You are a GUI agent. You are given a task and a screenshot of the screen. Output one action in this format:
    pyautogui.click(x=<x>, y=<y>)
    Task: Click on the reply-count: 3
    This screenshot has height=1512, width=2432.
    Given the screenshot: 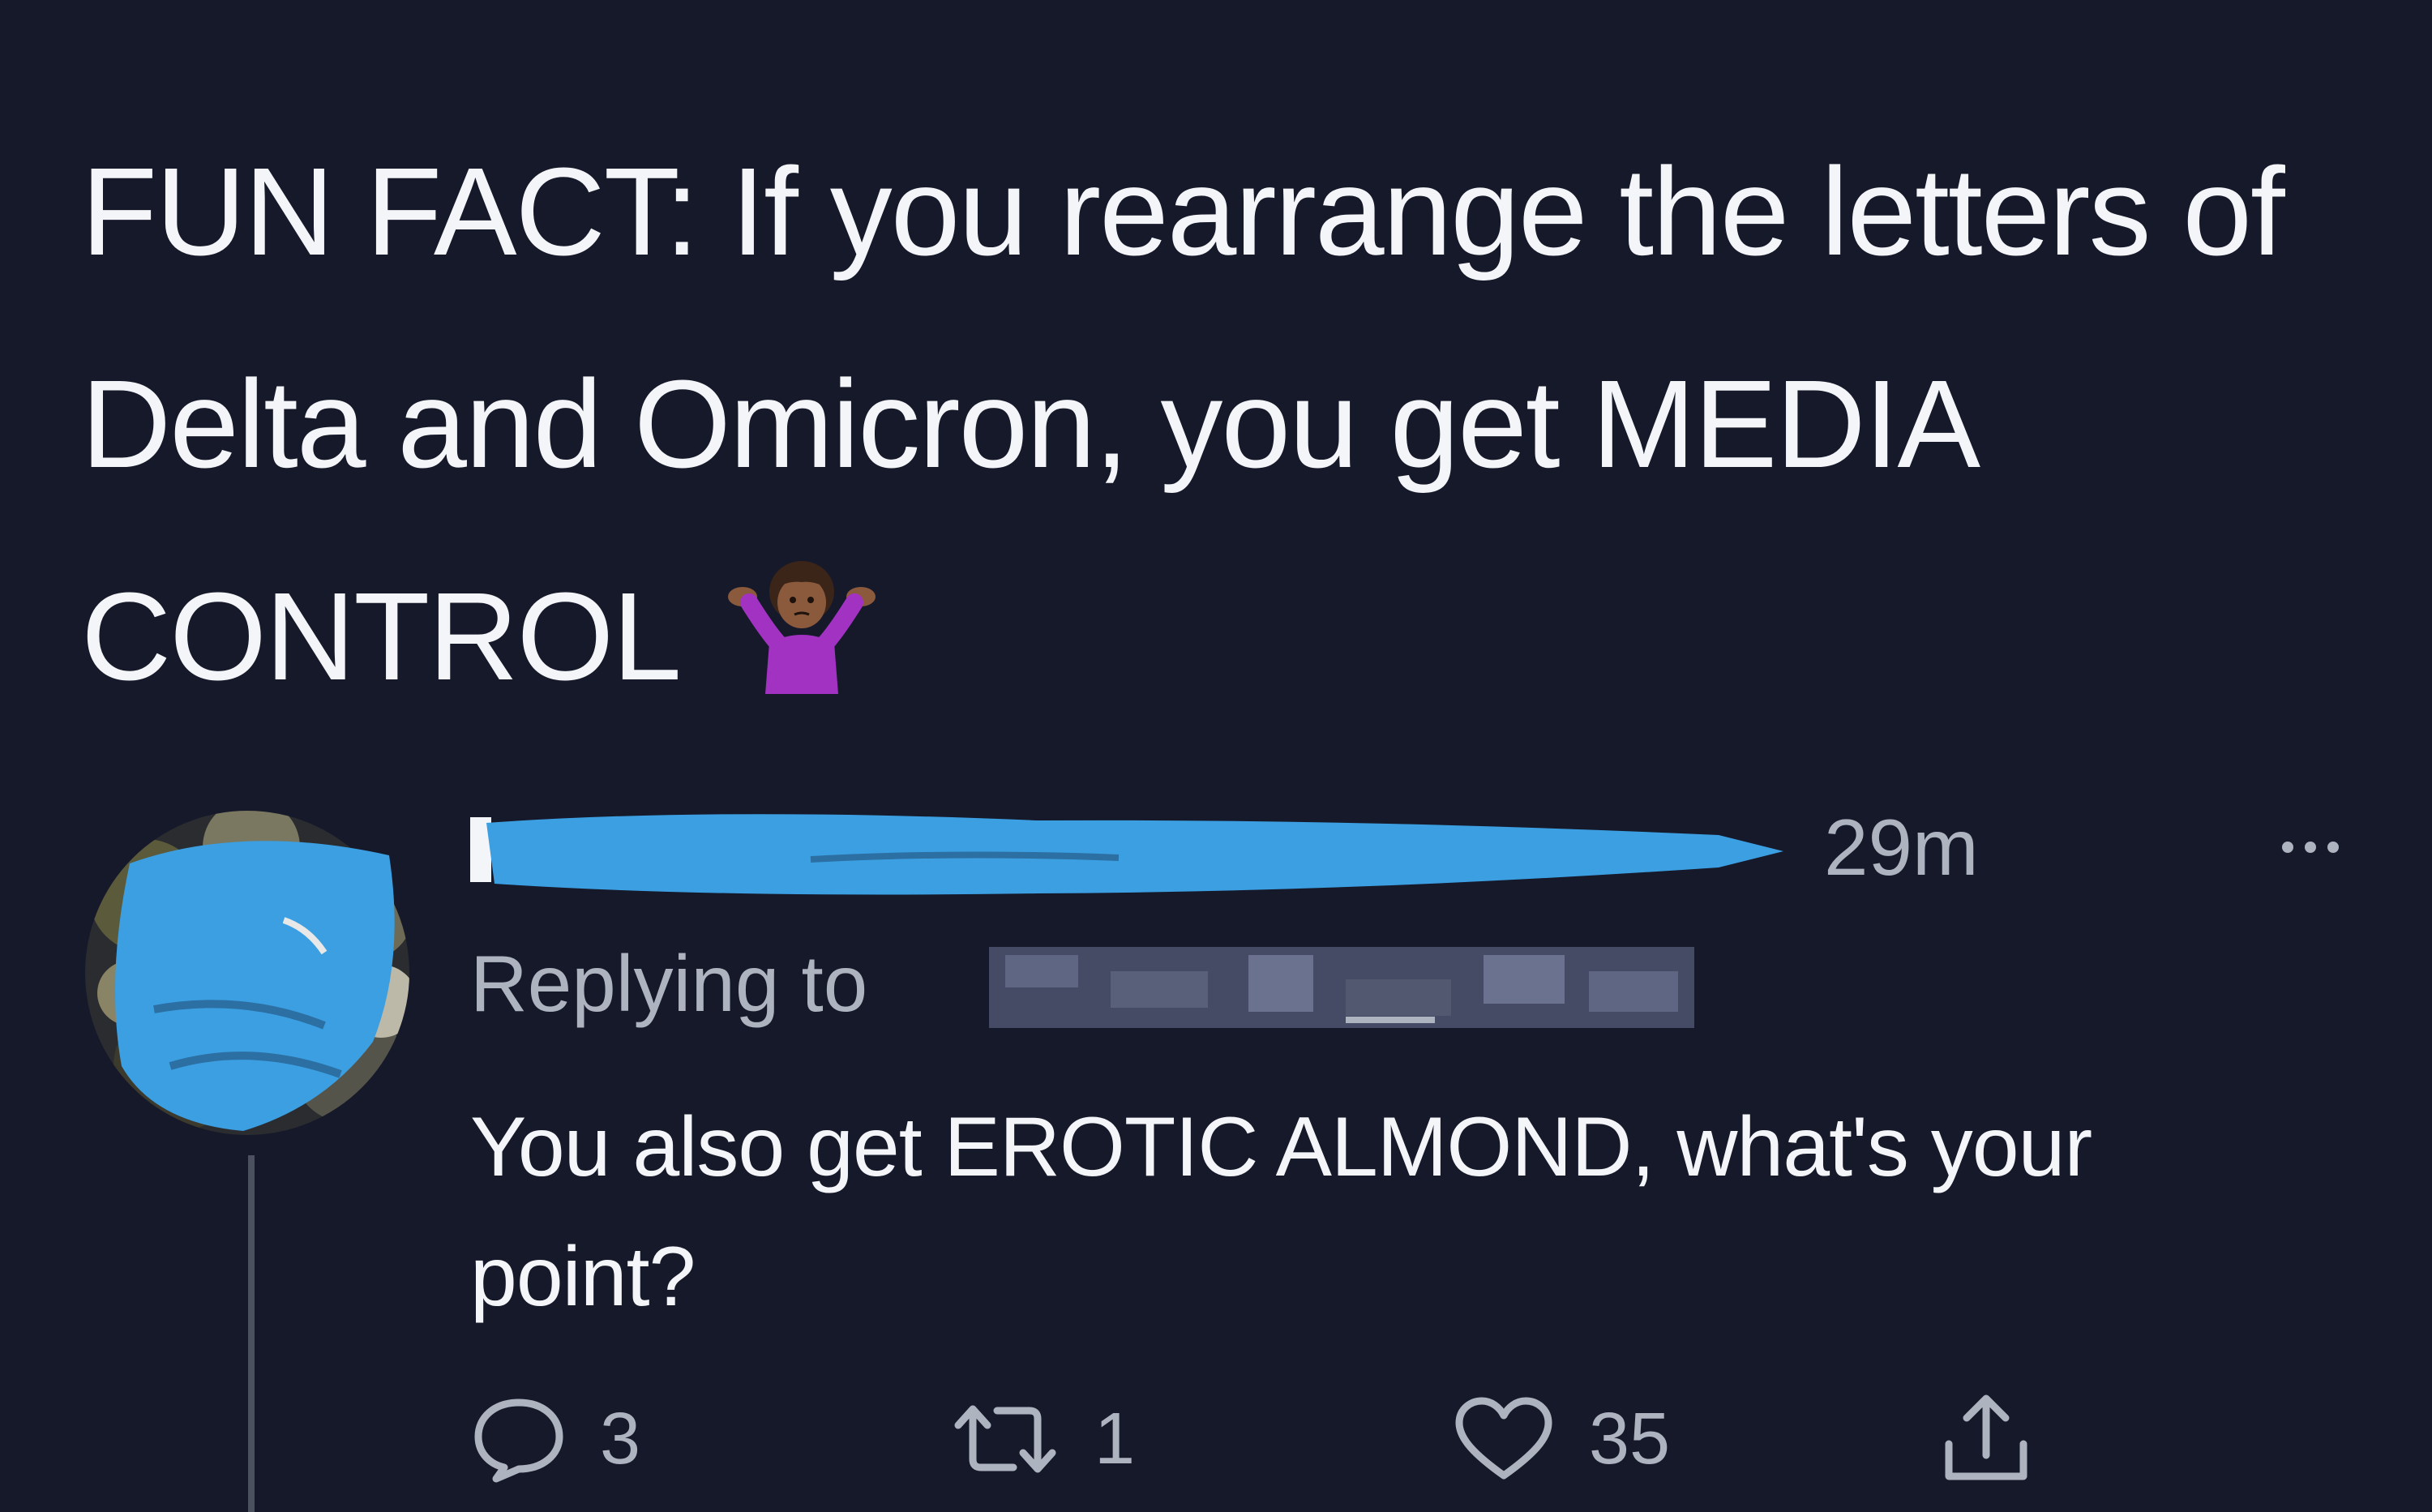 What is the action you would take?
    pyautogui.click(x=620, y=1439)
    